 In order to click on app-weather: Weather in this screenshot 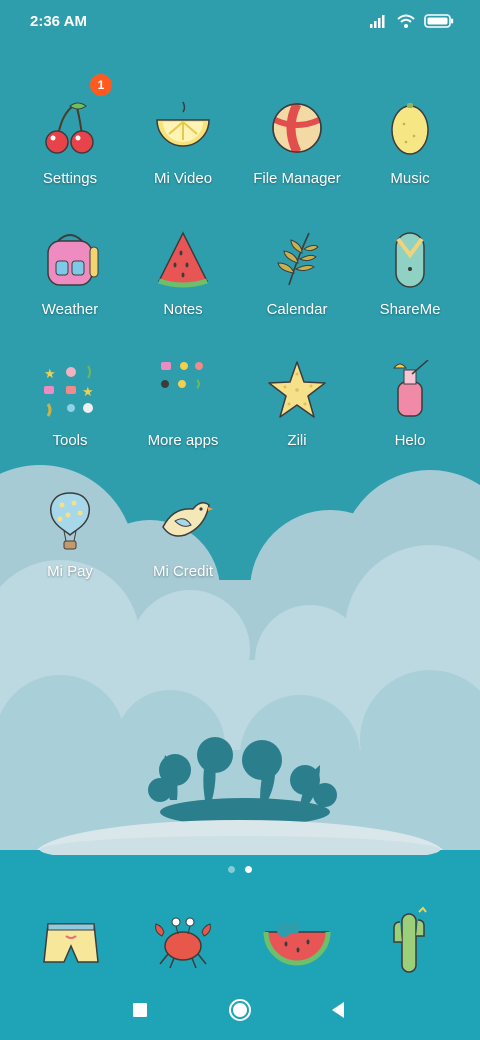, I will do `click(70, 287)`.